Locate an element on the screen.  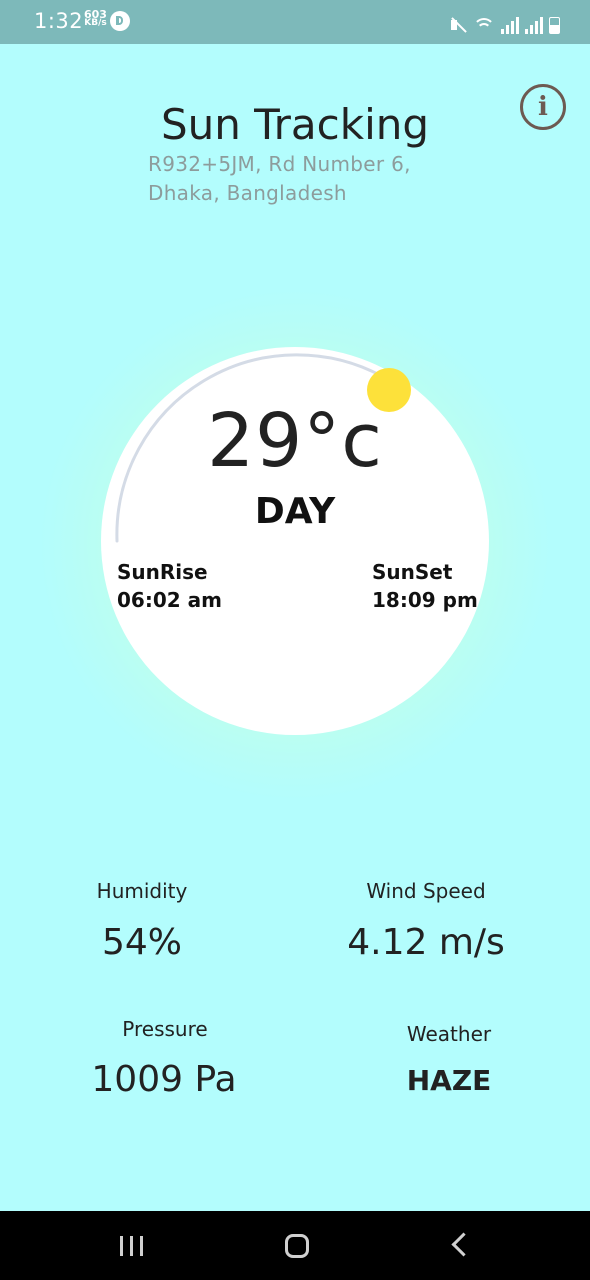
humidity-value: 54% is located at coordinates (141, 942).